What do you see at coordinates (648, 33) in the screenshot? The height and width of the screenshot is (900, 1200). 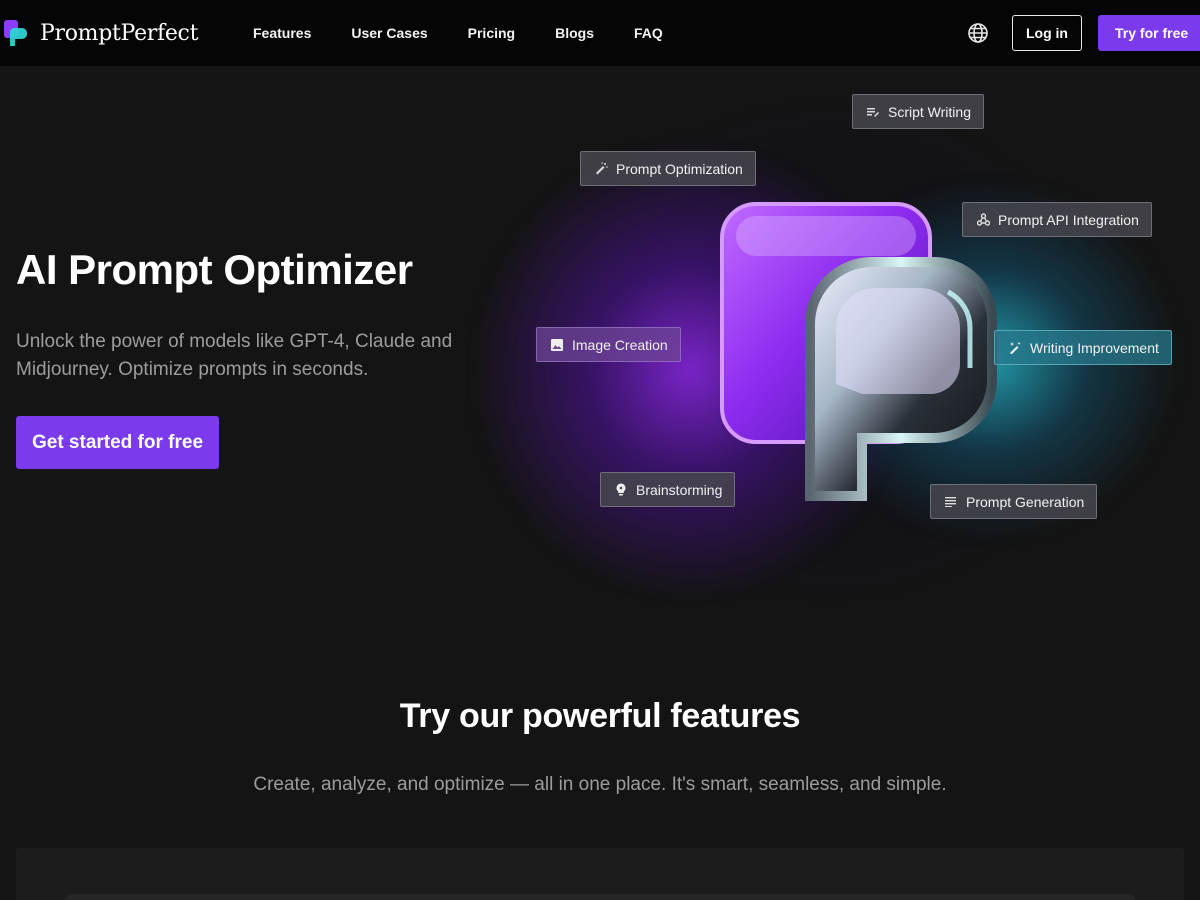 I see `nav-link-faq: FAQ` at bounding box center [648, 33].